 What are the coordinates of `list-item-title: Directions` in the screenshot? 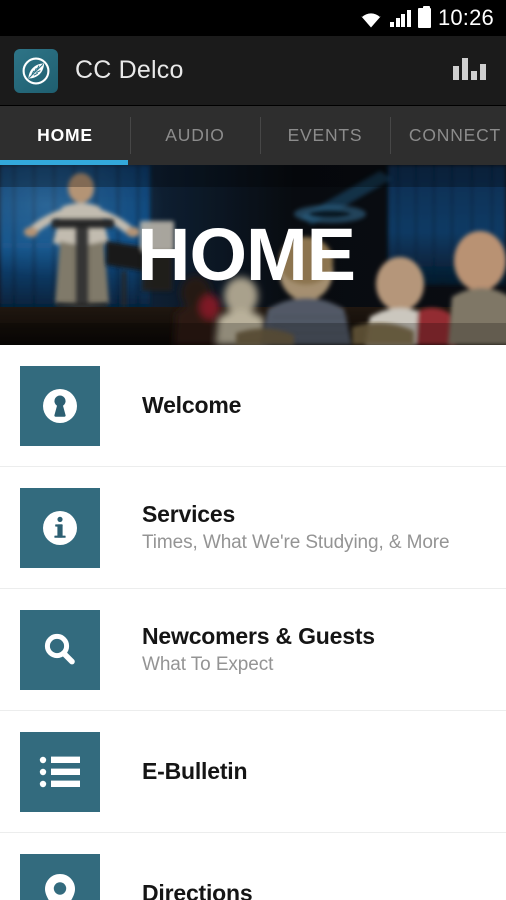 It's located at (197, 890).